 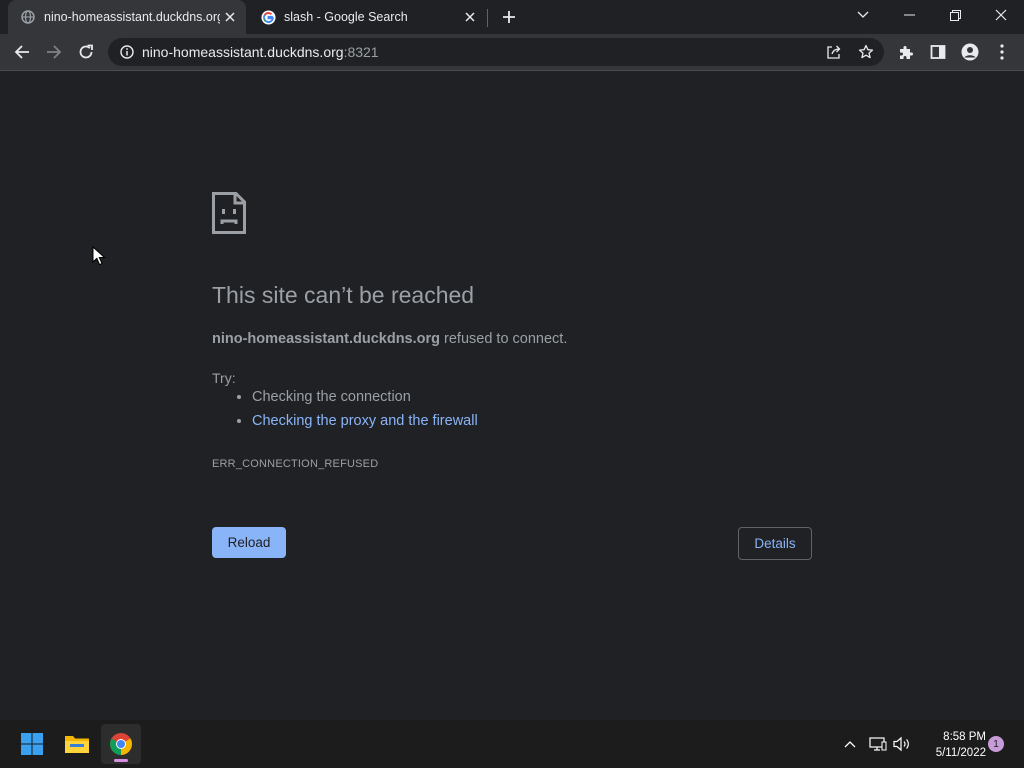 I want to click on suggestion-item: Checking the connection, so click(x=365, y=397).